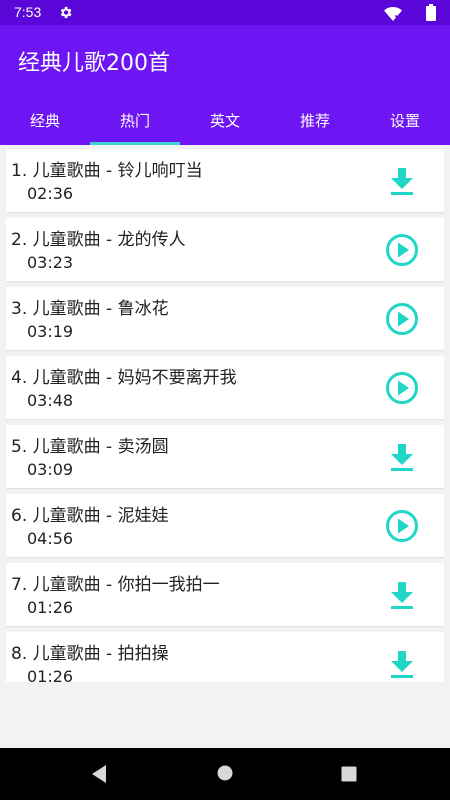 This screenshot has height=800, width=450. What do you see at coordinates (393, 13) in the screenshot?
I see `wifi-icon` at bounding box center [393, 13].